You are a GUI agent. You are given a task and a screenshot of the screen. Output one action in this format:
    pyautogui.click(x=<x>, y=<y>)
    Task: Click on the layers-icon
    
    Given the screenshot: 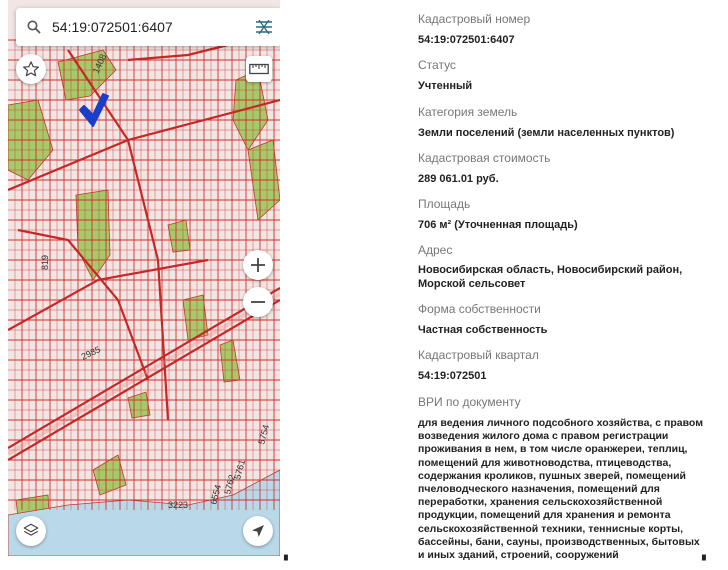 What is the action you would take?
    pyautogui.click(x=31, y=529)
    